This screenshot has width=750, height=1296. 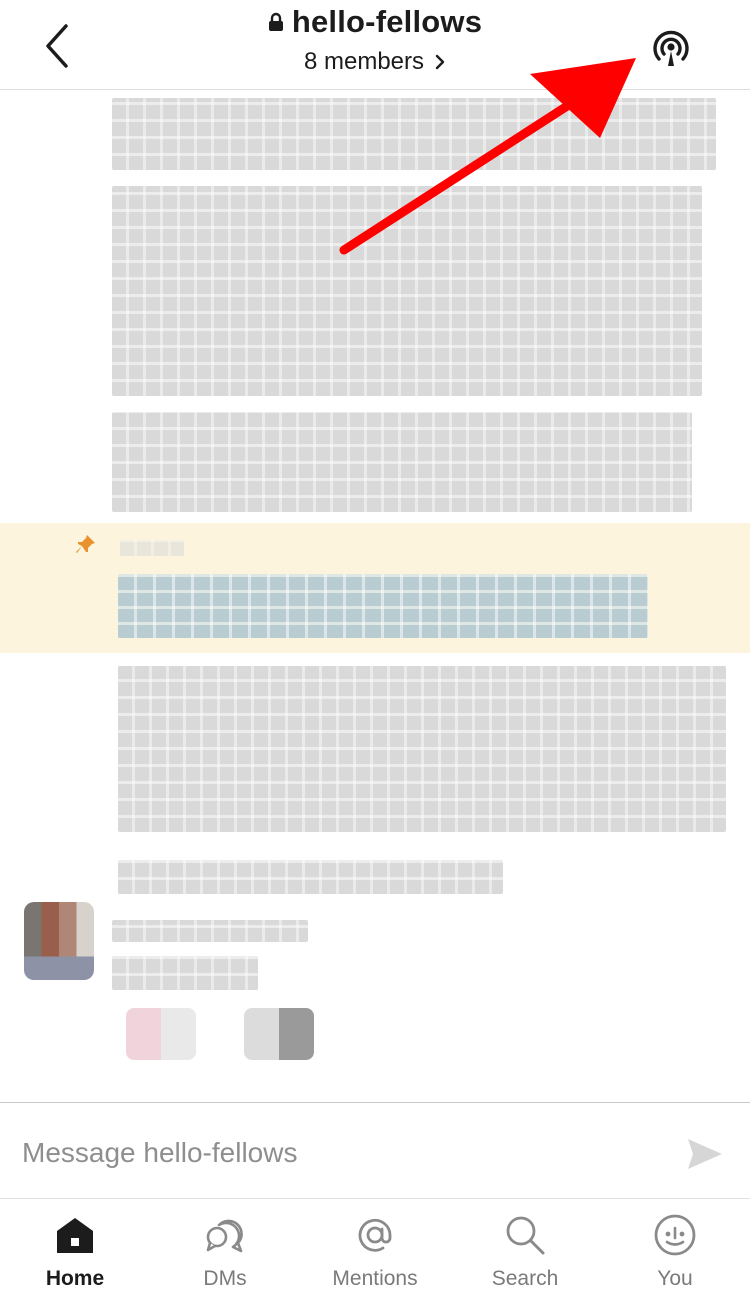 What do you see at coordinates (224, 1236) in the screenshot?
I see `dms-icon` at bounding box center [224, 1236].